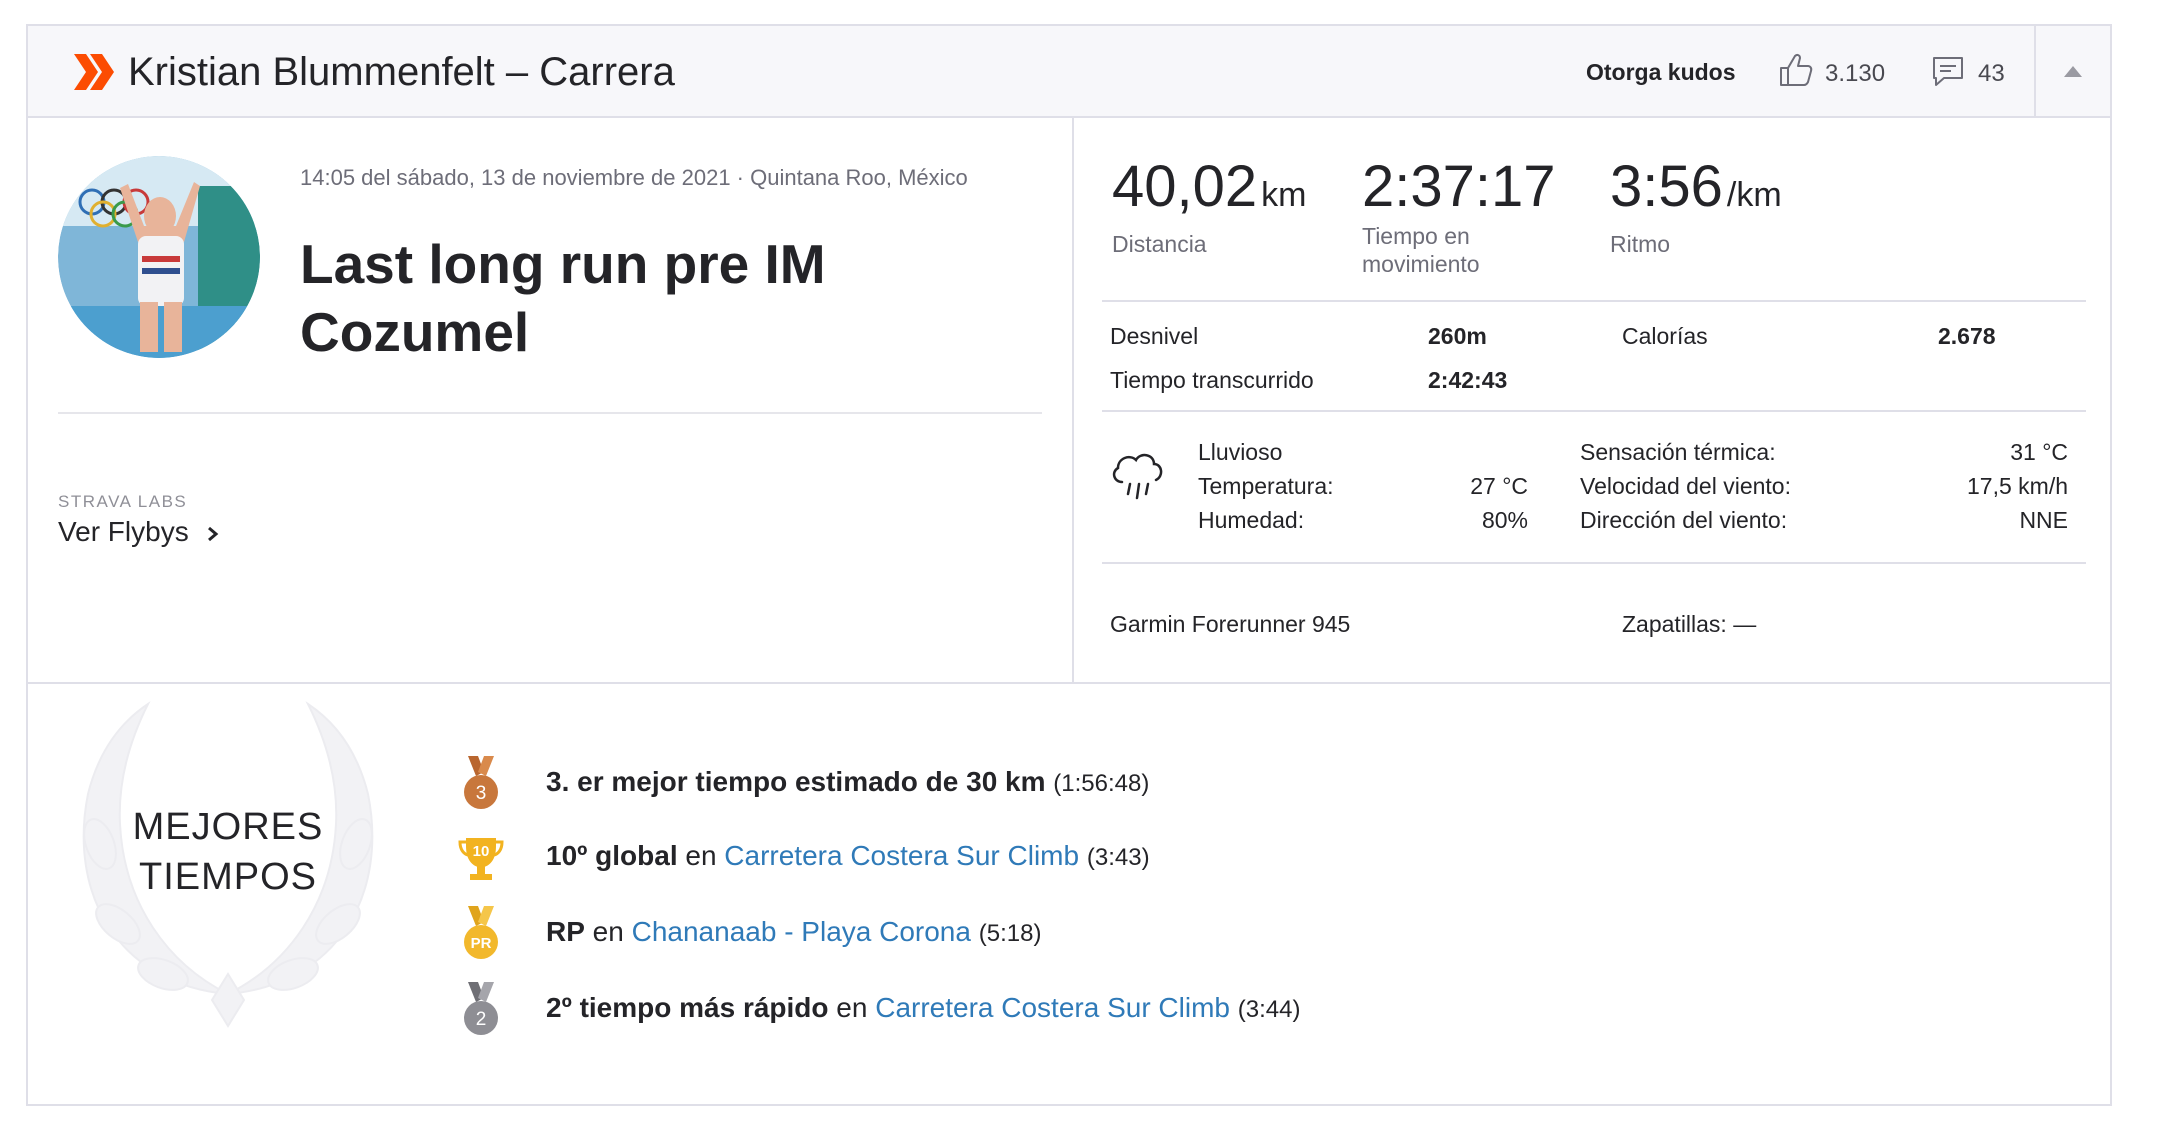 This screenshot has width=2178, height=1138. I want to click on wind-direction-label: Dirección del viento:, so click(1684, 520).